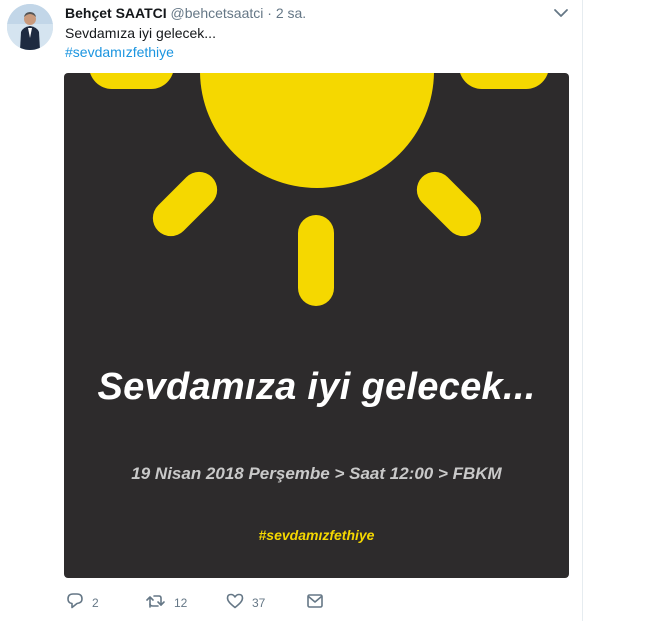 The image size is (650, 621). I want to click on timeline-border, so click(582, 310).